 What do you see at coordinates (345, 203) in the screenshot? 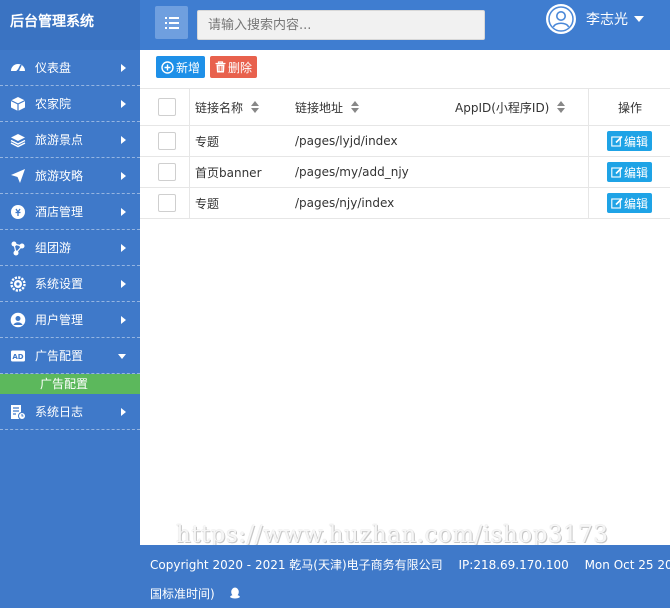
I see `cell-link-url: /pages/njy/index` at bounding box center [345, 203].